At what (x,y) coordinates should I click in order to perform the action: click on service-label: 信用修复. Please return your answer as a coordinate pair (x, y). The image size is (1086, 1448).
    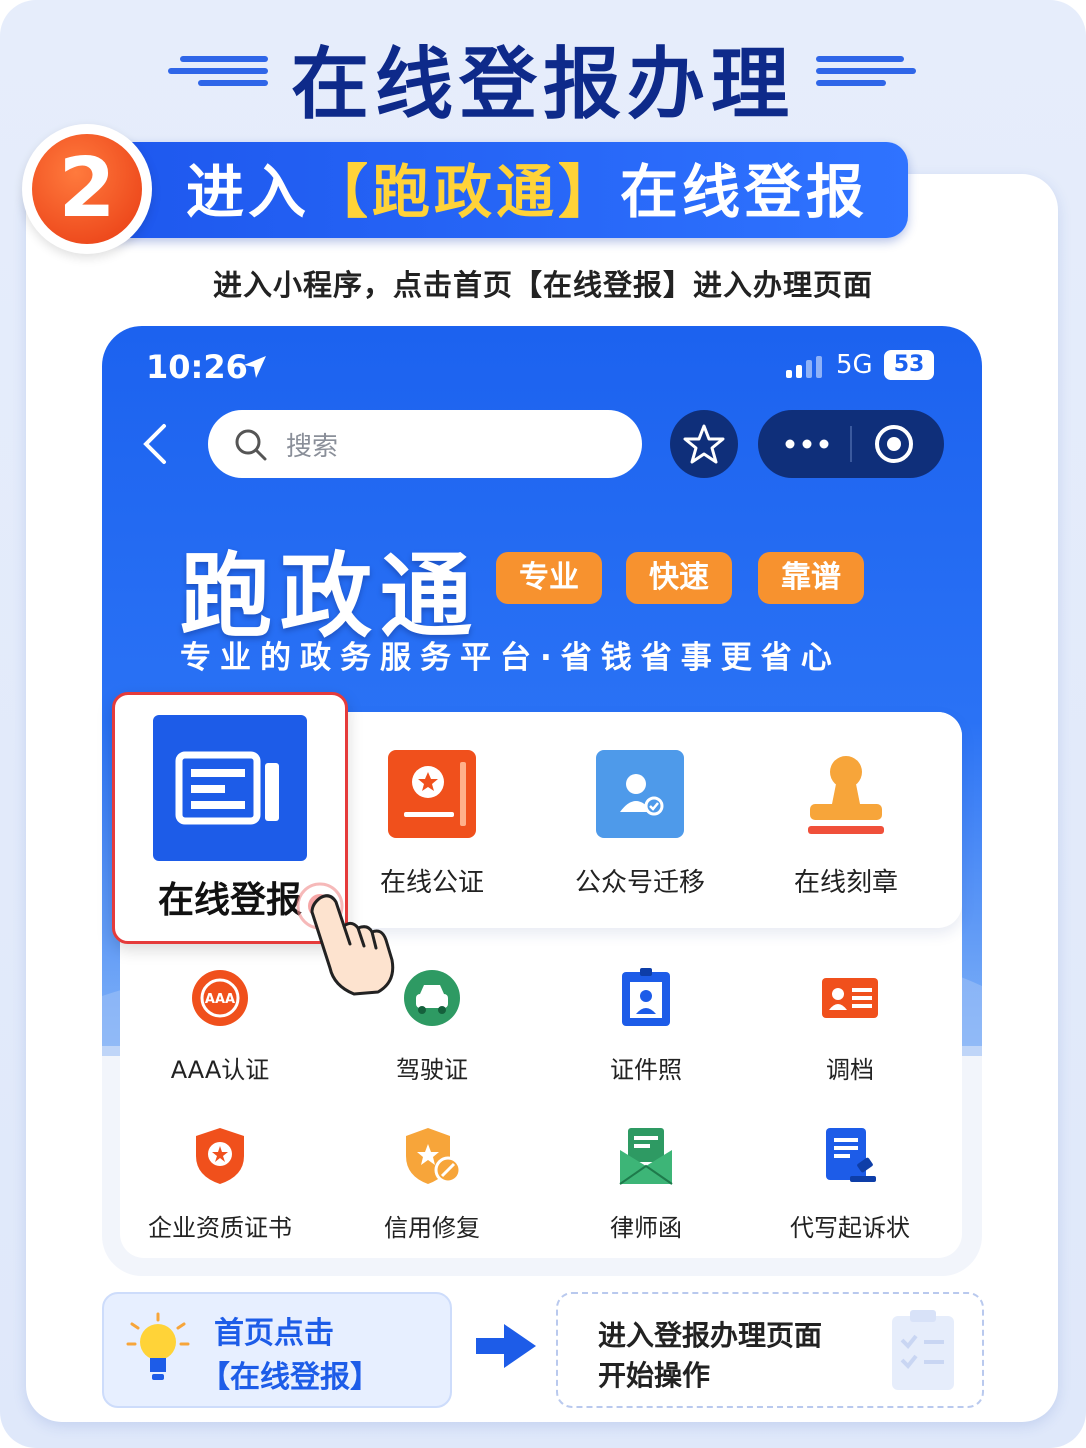
    Looking at the image, I should click on (432, 1228).